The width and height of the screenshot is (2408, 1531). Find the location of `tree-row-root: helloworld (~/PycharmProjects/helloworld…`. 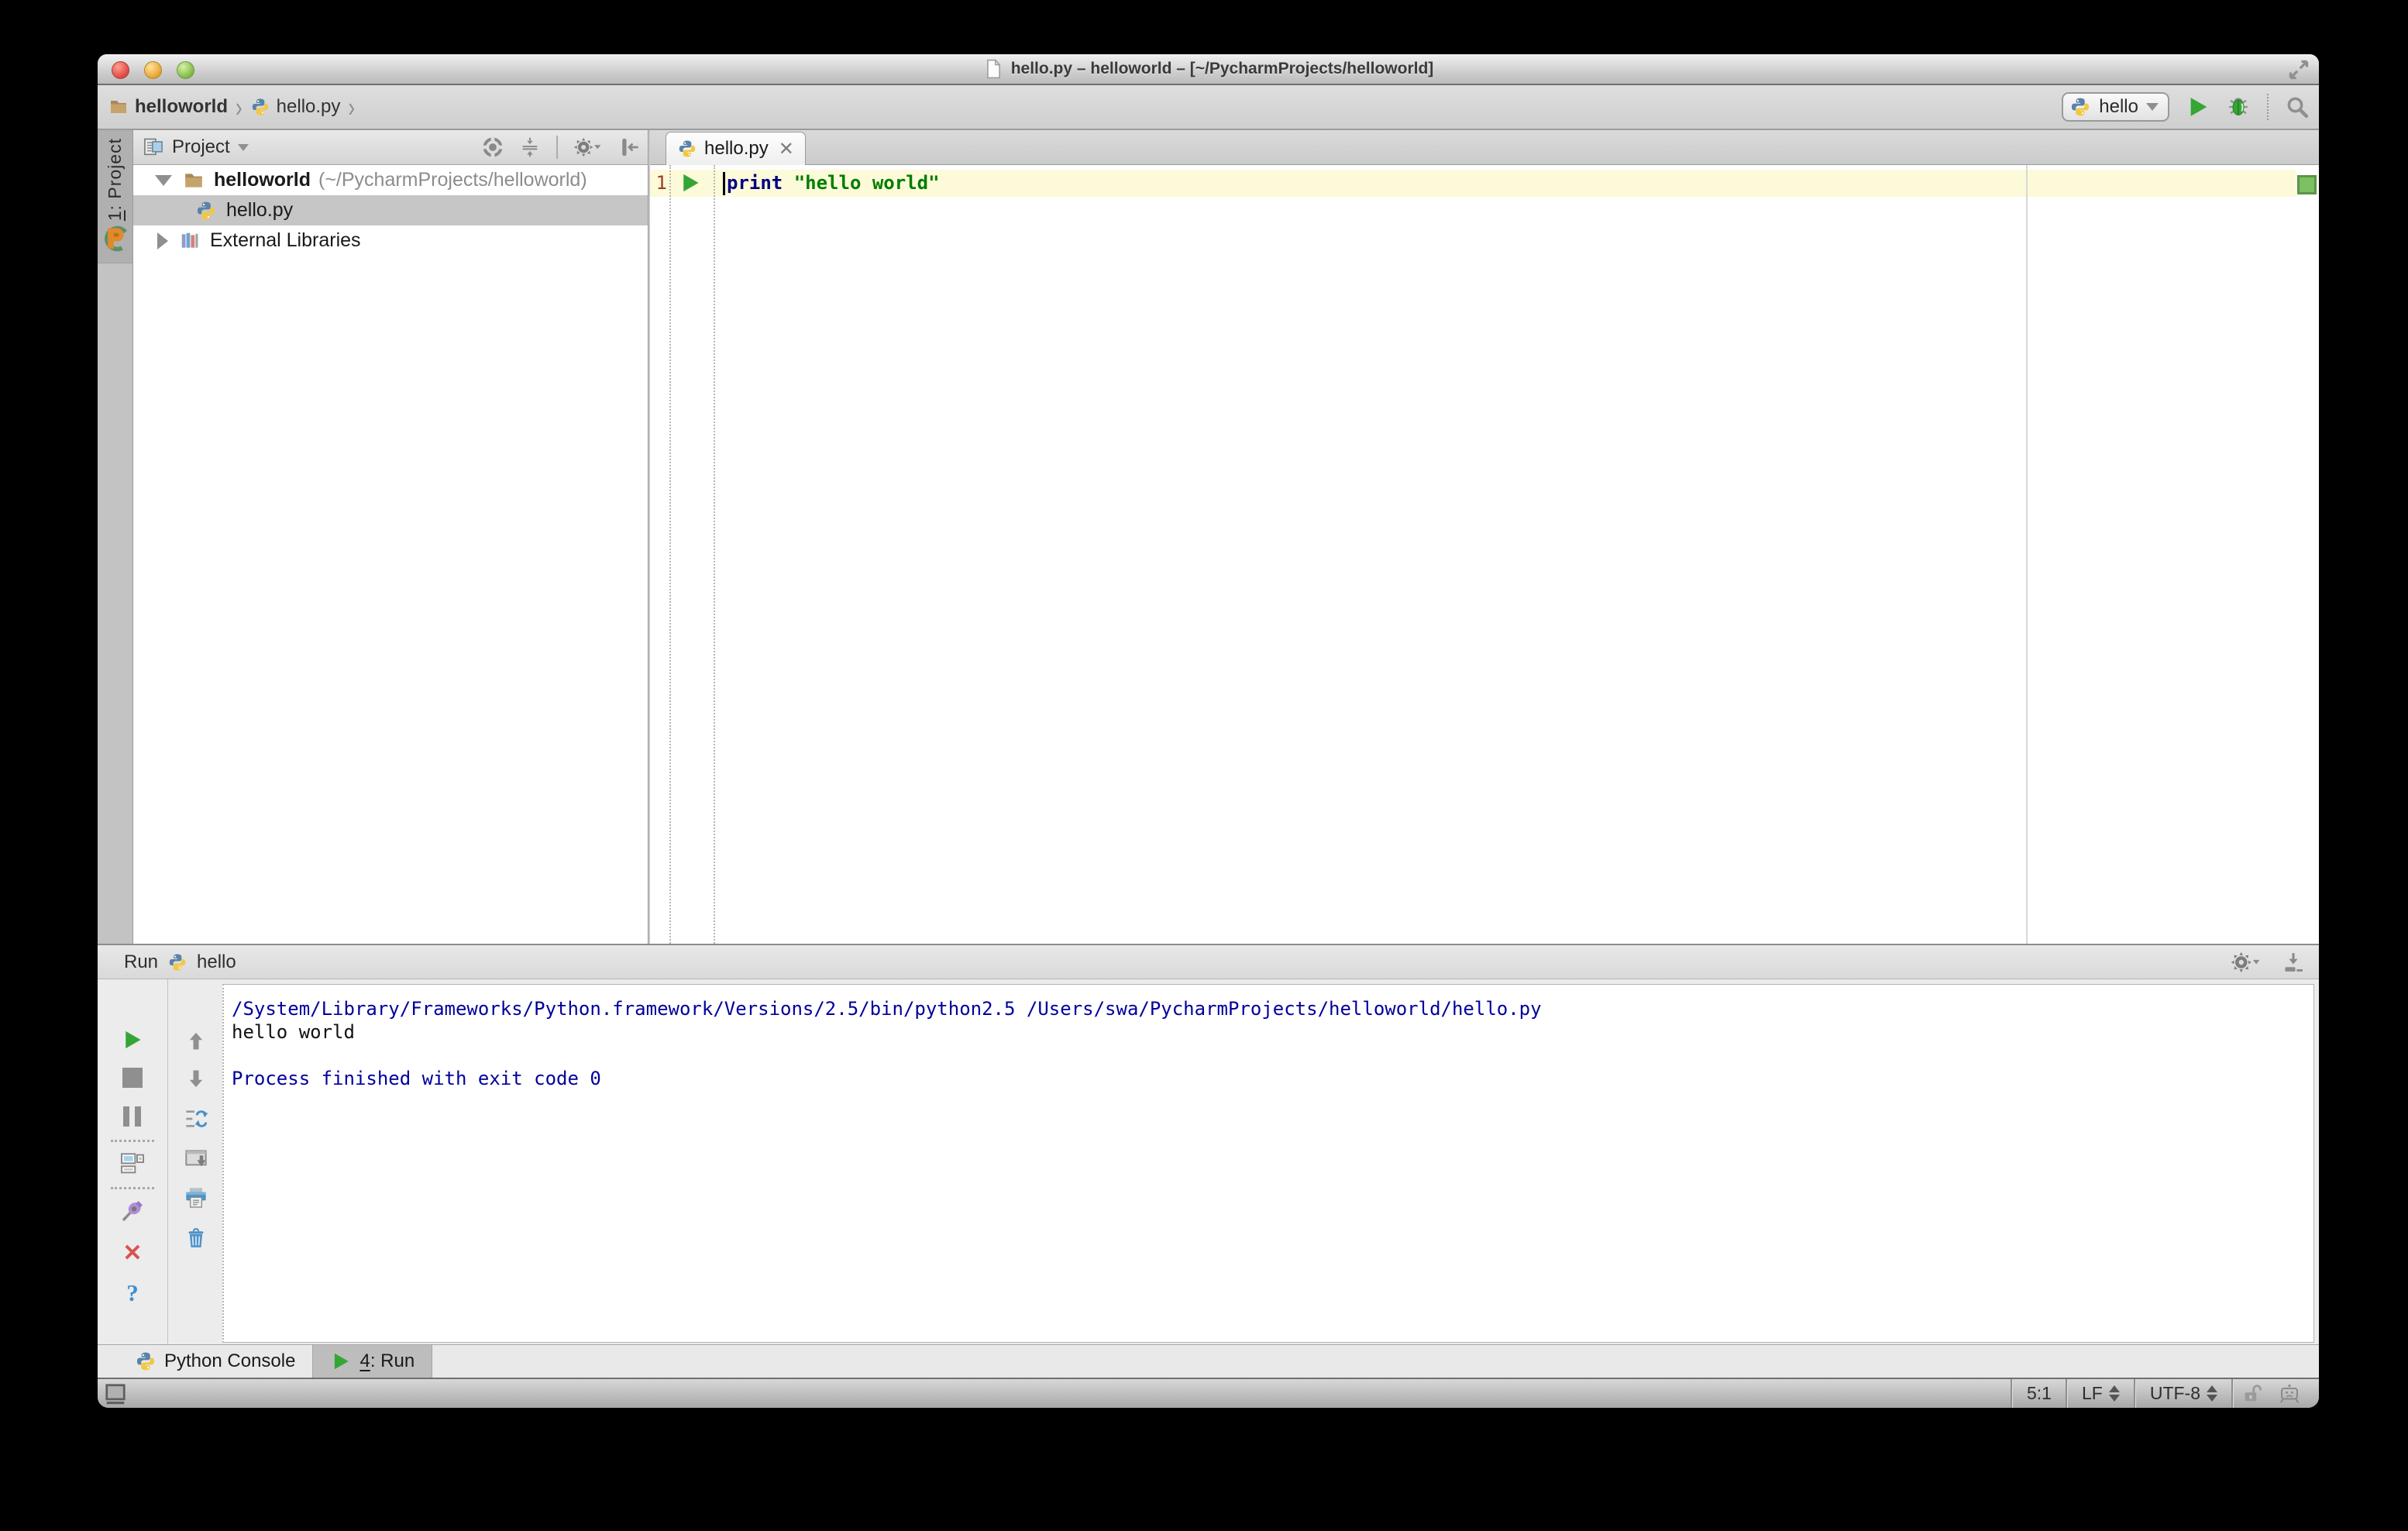

tree-row-root: helloworld (~/PycharmProjects/helloworld… is located at coordinates (390, 180).